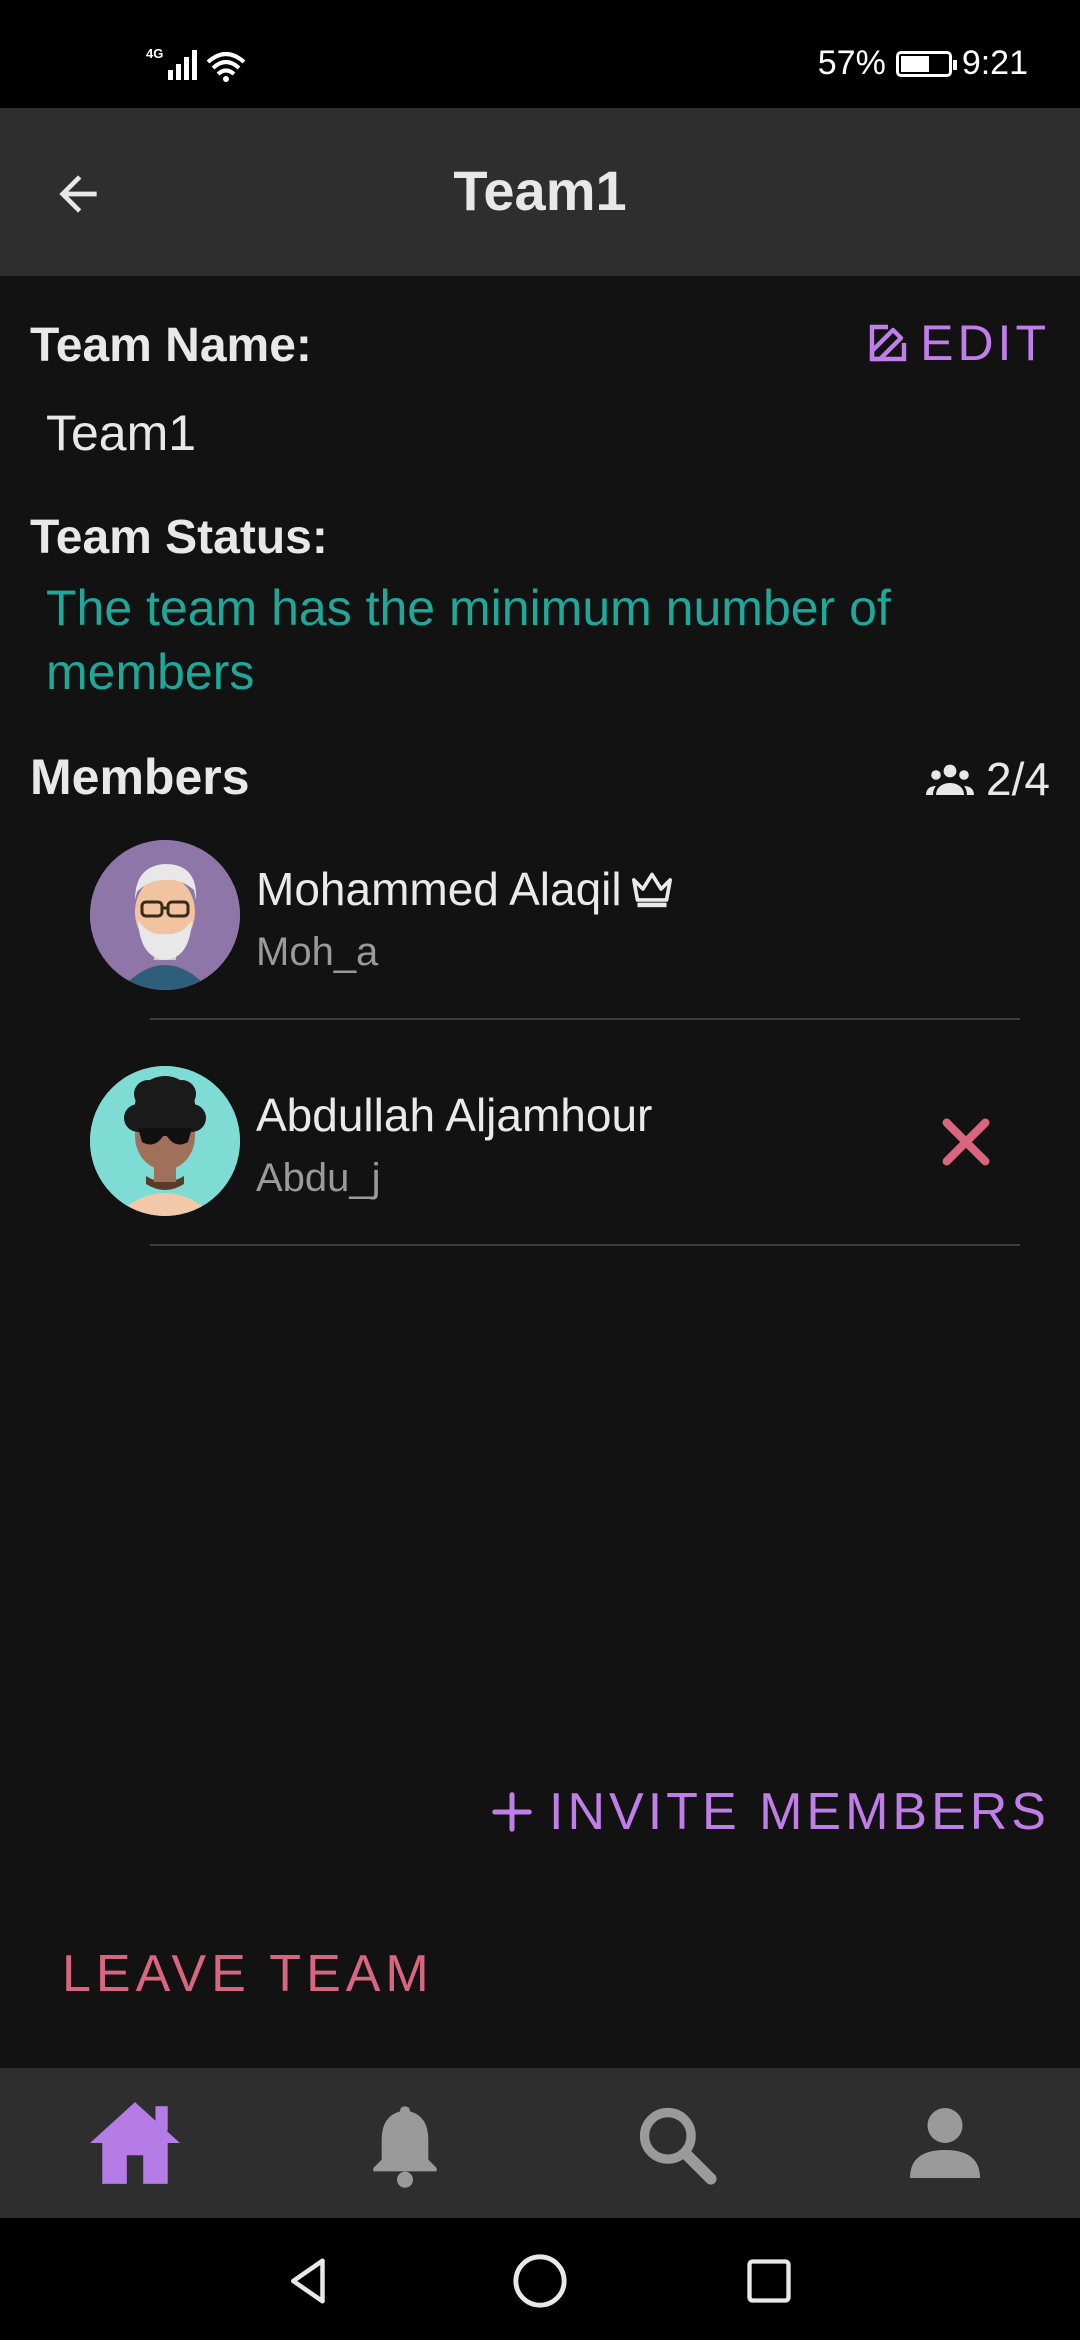  I want to click on member-username: Moh_a, so click(317, 952).